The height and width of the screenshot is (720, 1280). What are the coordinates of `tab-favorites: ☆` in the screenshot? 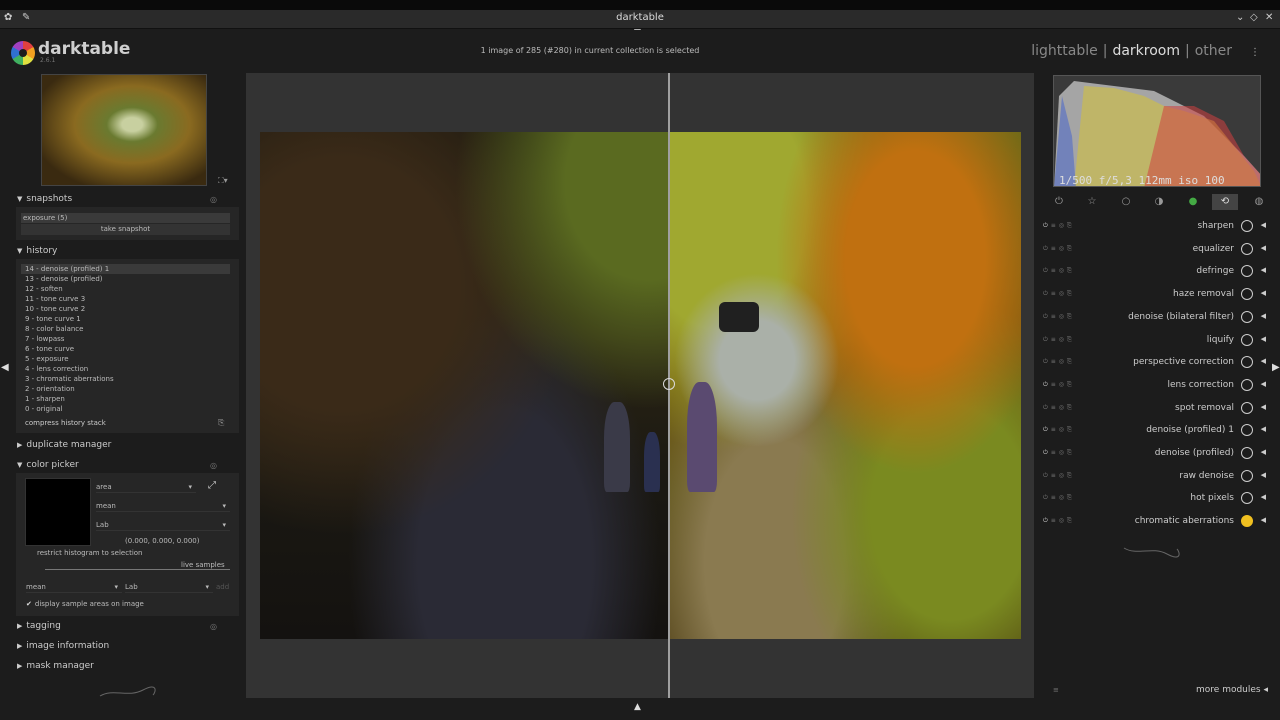 It's located at (1092, 202).